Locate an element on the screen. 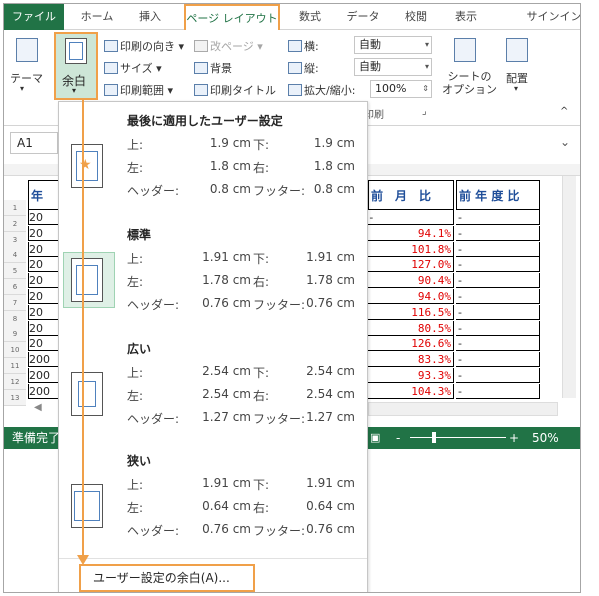 Image resolution: width=599 pixels, height=596 pixels. scale-input: 100% ⇕ is located at coordinates (401, 89).